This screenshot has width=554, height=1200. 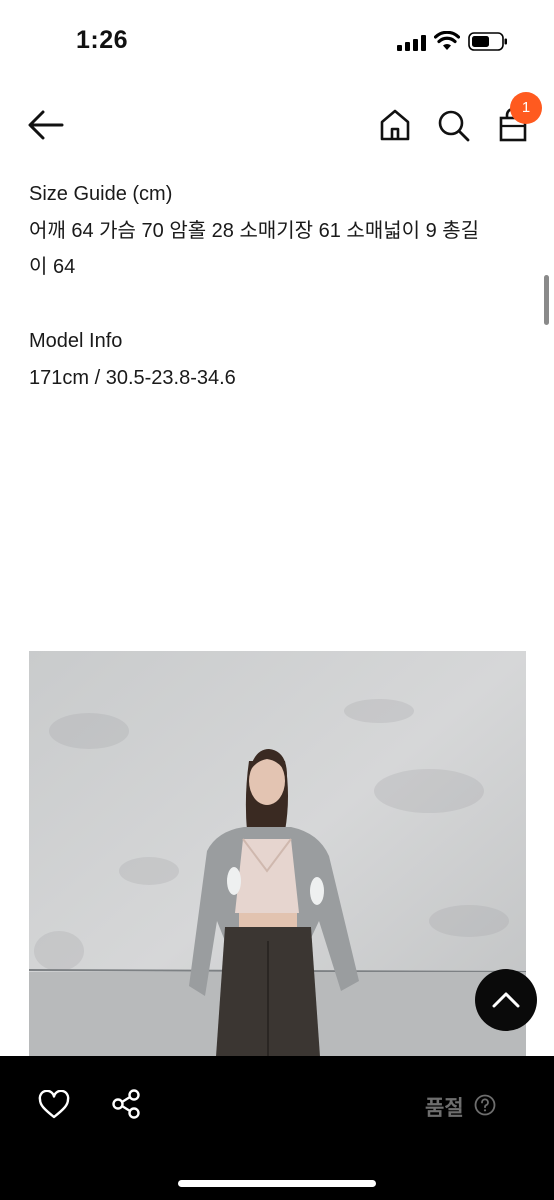 What do you see at coordinates (254, 230) in the screenshot?
I see `size-guide-line: 어깨 64 가슴 70 암홀 28 소매기장 61 소매넓이 9 총길` at bounding box center [254, 230].